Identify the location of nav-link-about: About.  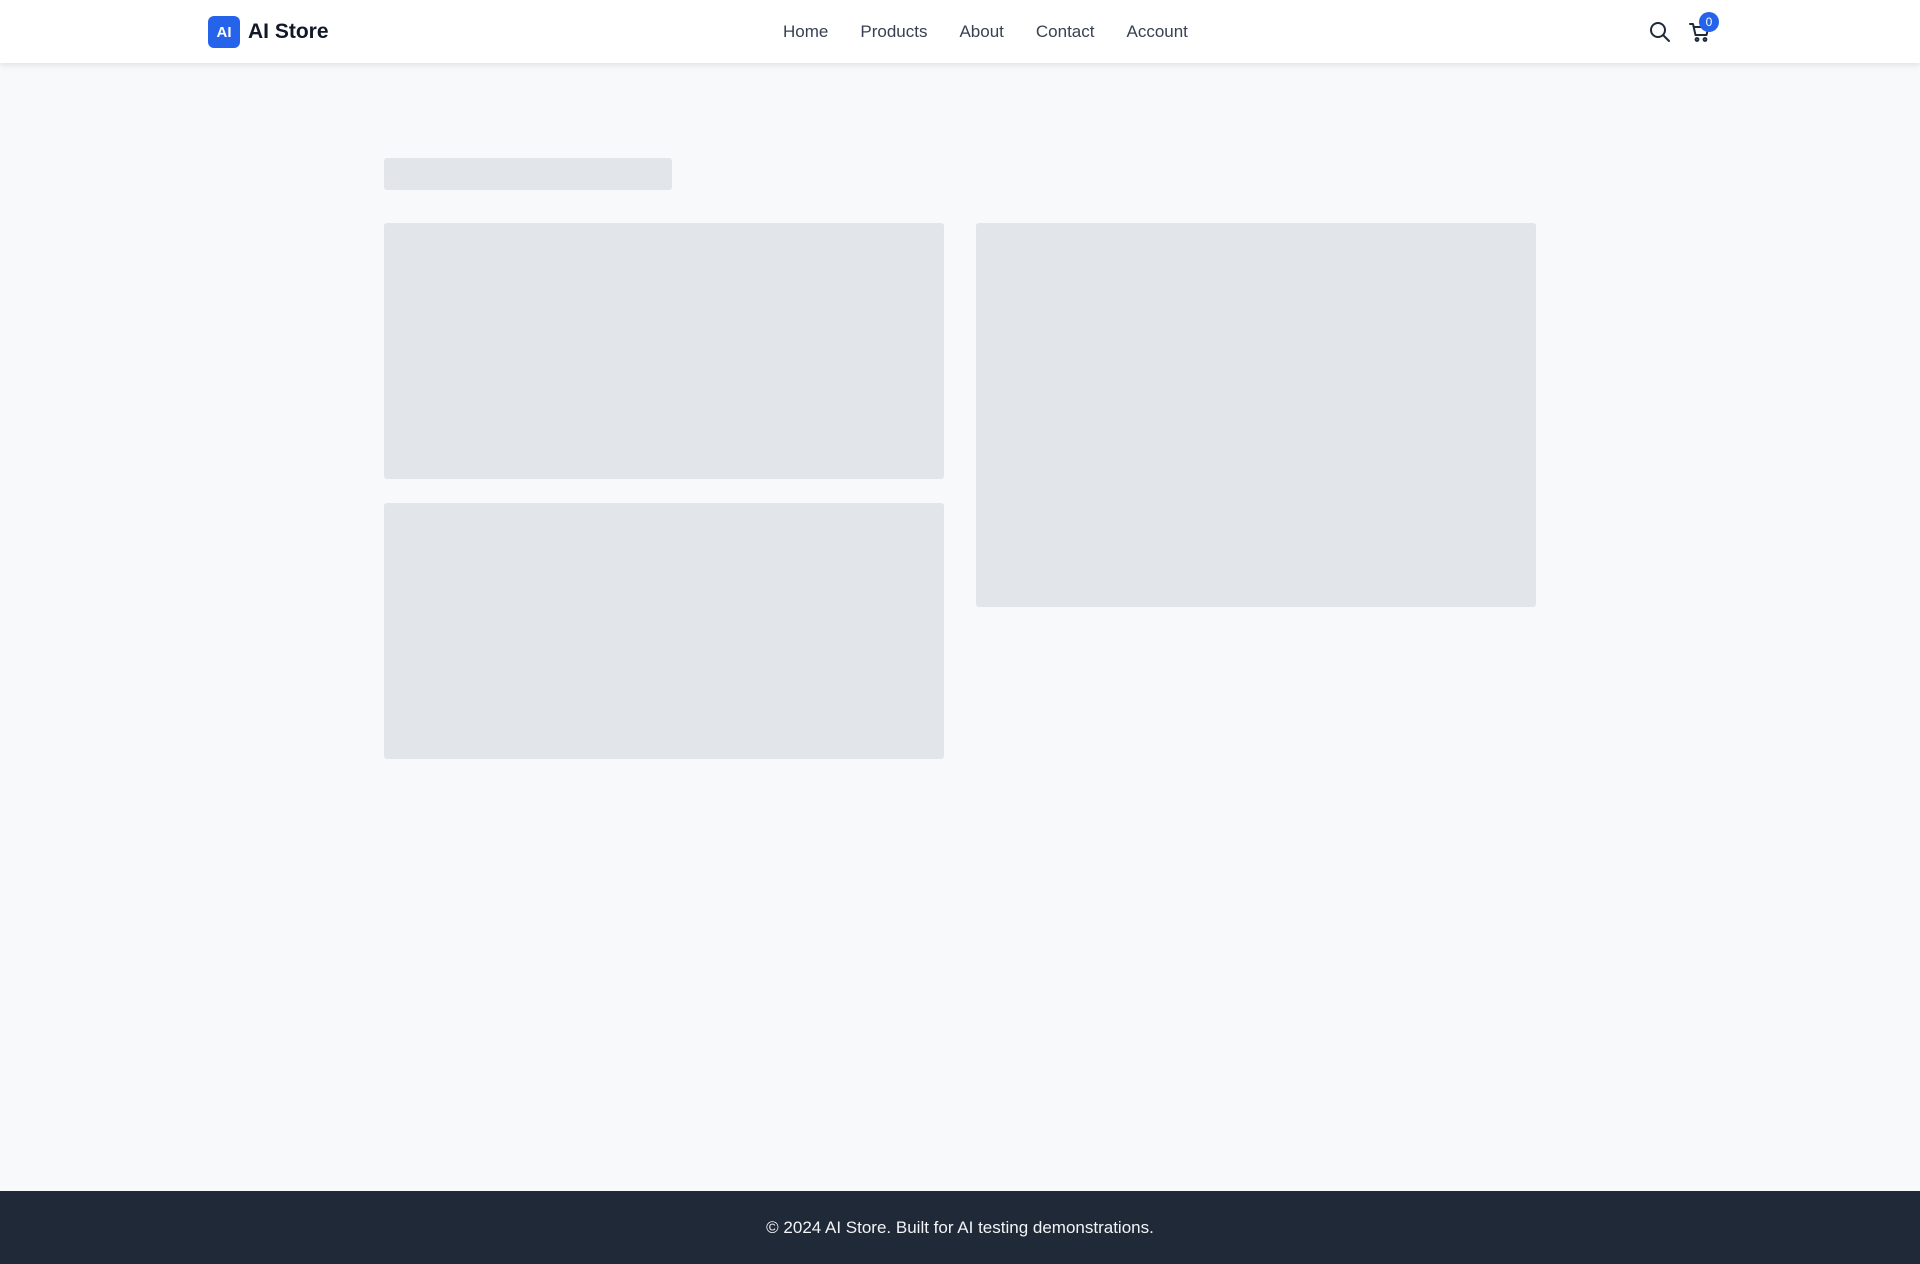
(981, 32).